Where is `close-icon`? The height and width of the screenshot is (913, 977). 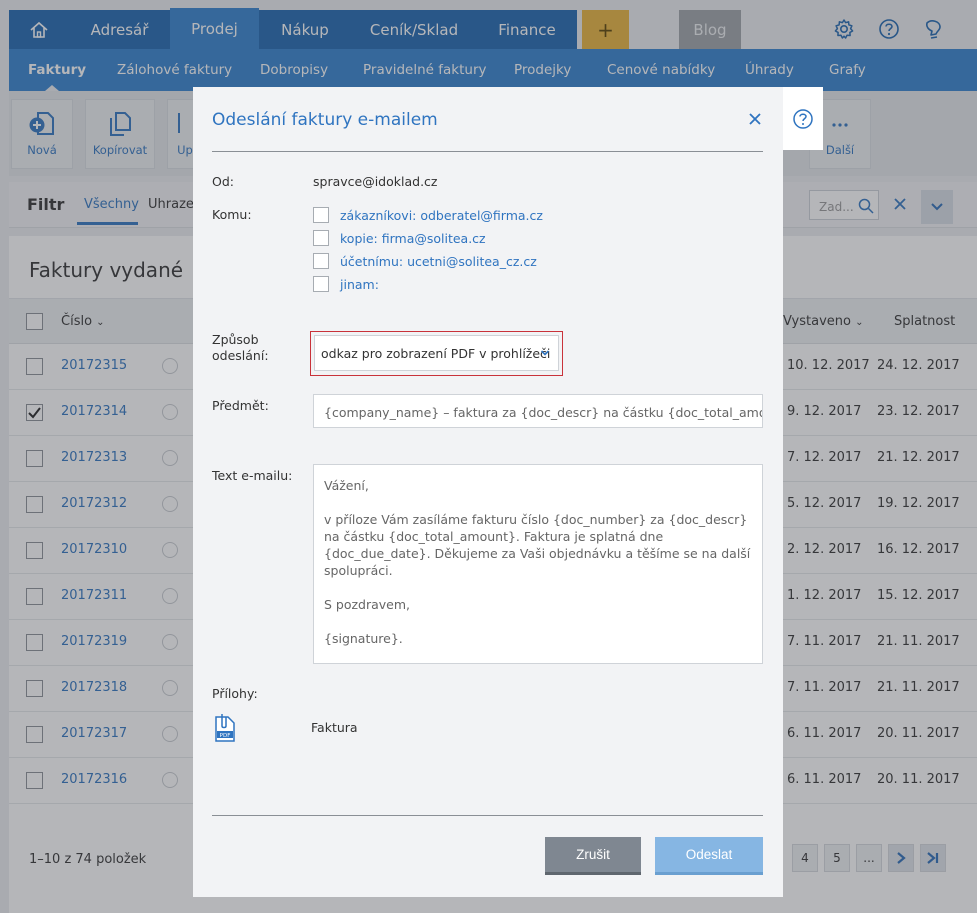 close-icon is located at coordinates (755, 119).